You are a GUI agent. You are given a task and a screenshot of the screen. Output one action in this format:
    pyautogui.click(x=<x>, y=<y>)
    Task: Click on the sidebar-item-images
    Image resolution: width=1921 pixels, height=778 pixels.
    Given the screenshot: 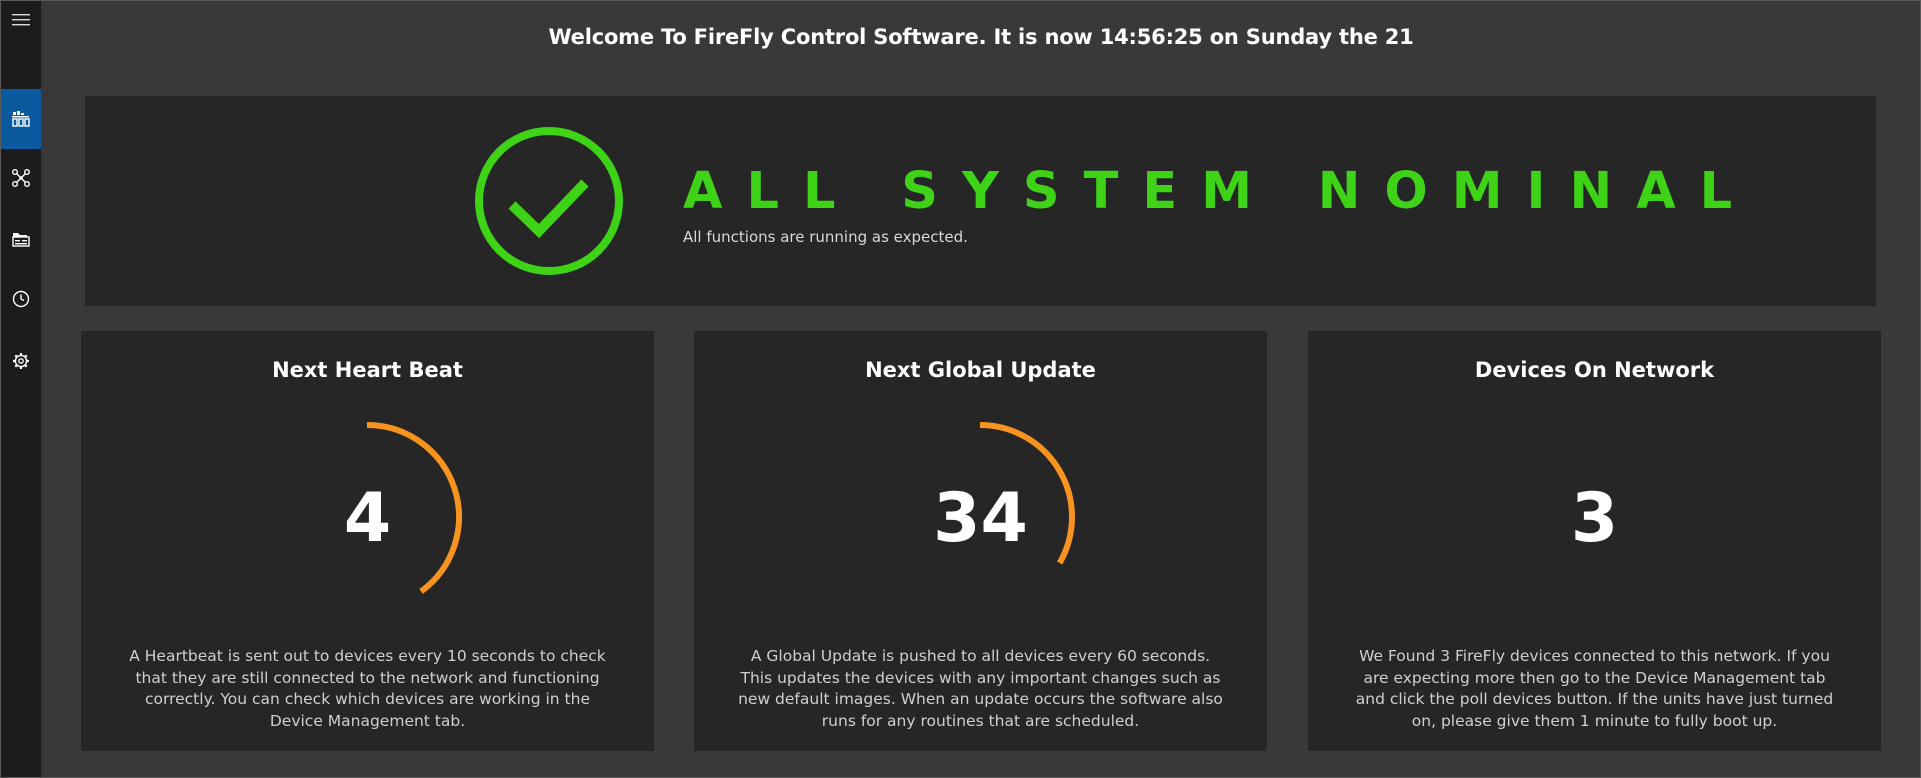 What is the action you would take?
    pyautogui.click(x=21, y=239)
    